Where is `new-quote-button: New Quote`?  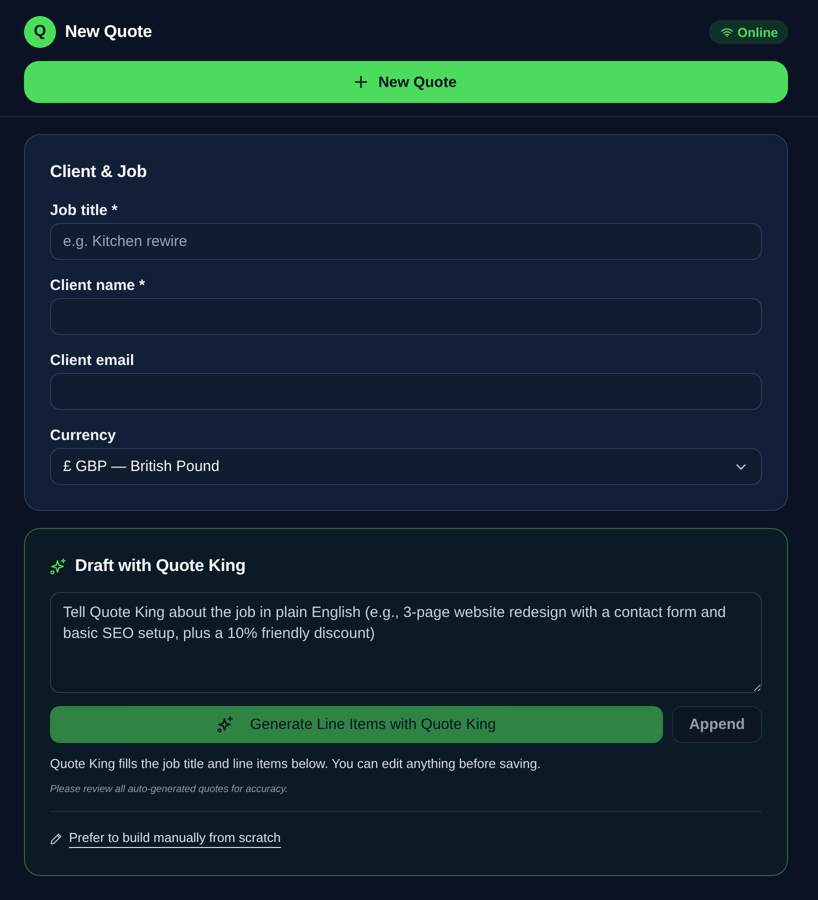
new-quote-button: New Quote is located at coordinates (406, 82).